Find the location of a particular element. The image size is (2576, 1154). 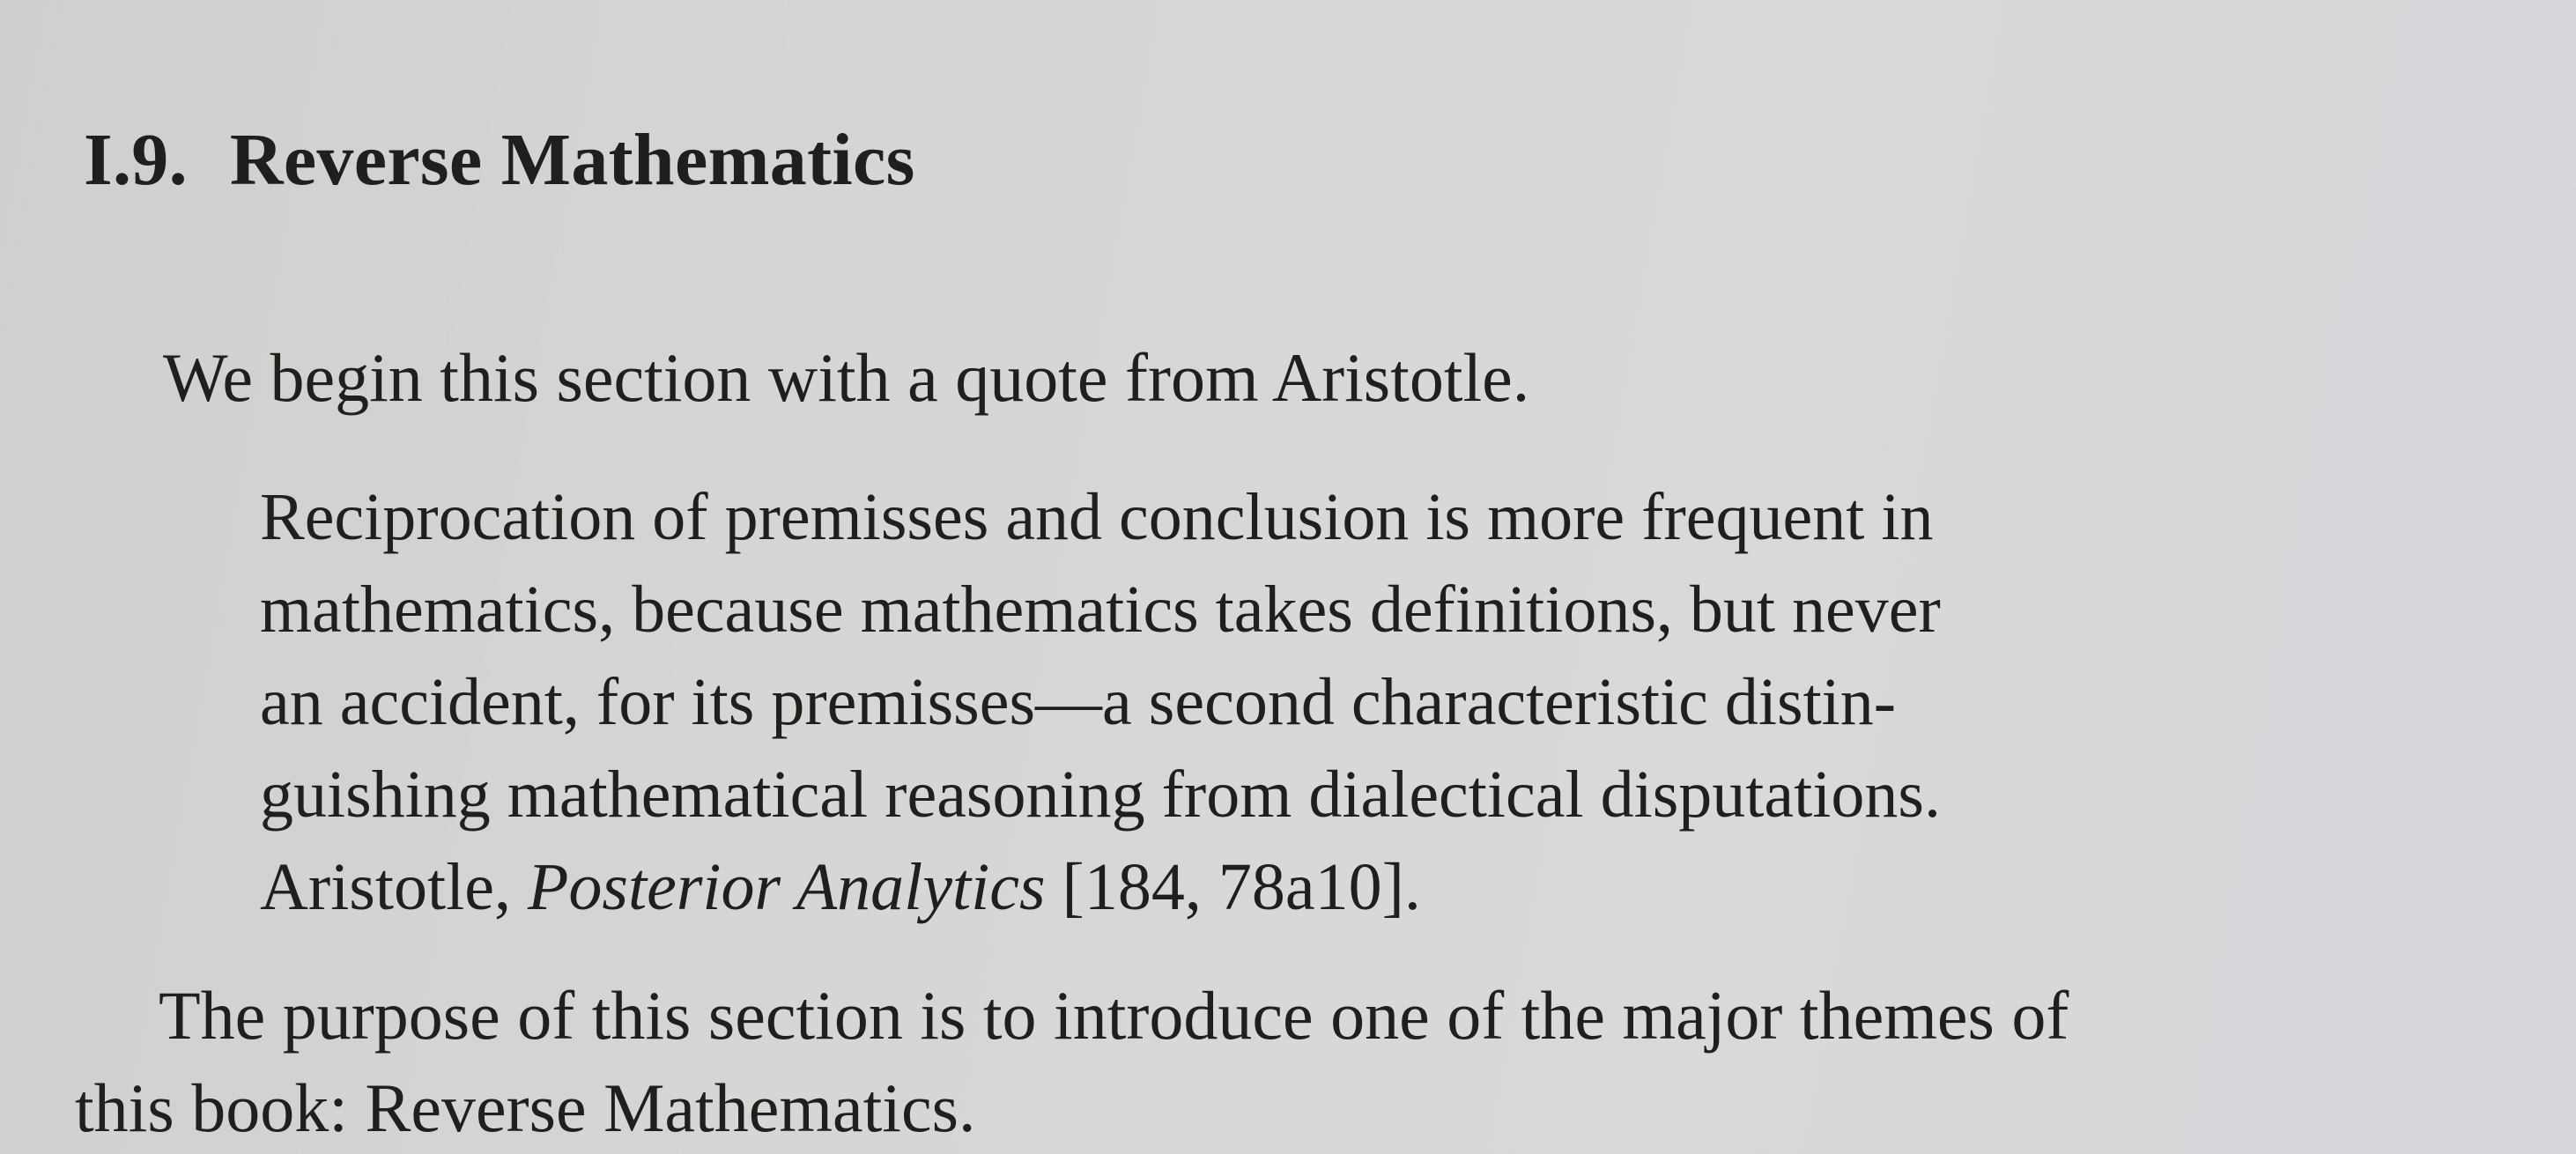

section-title: Reverse Mathematics is located at coordinates (572, 160).